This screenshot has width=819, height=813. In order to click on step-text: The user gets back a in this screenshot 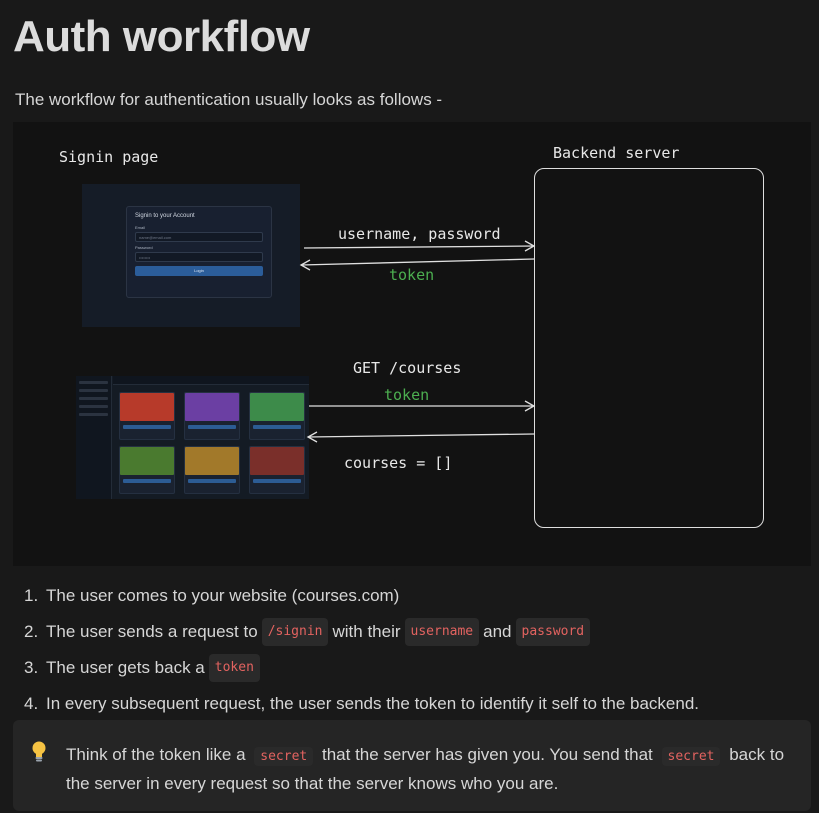, I will do `click(125, 667)`.